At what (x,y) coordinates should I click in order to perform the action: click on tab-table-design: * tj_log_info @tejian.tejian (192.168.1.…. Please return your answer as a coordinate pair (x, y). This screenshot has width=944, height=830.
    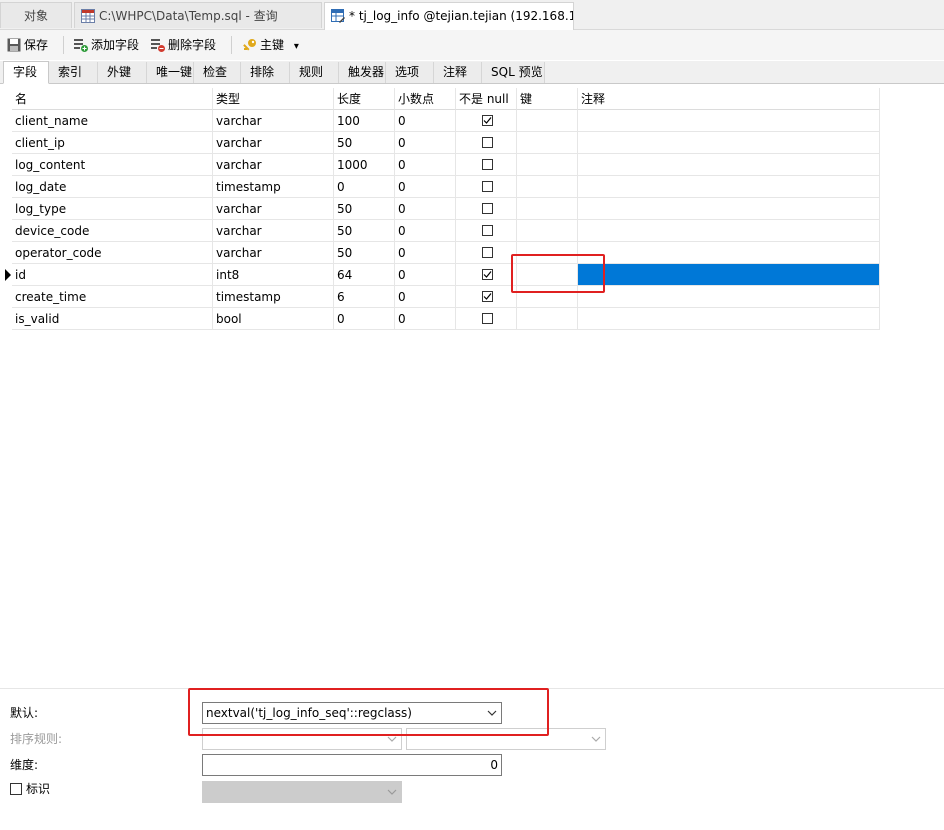
    Looking at the image, I should click on (449, 16).